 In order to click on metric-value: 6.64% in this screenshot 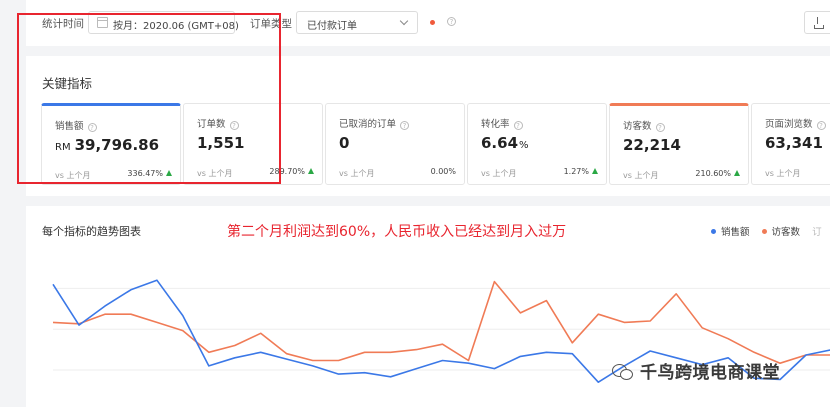, I will do `click(505, 143)`.